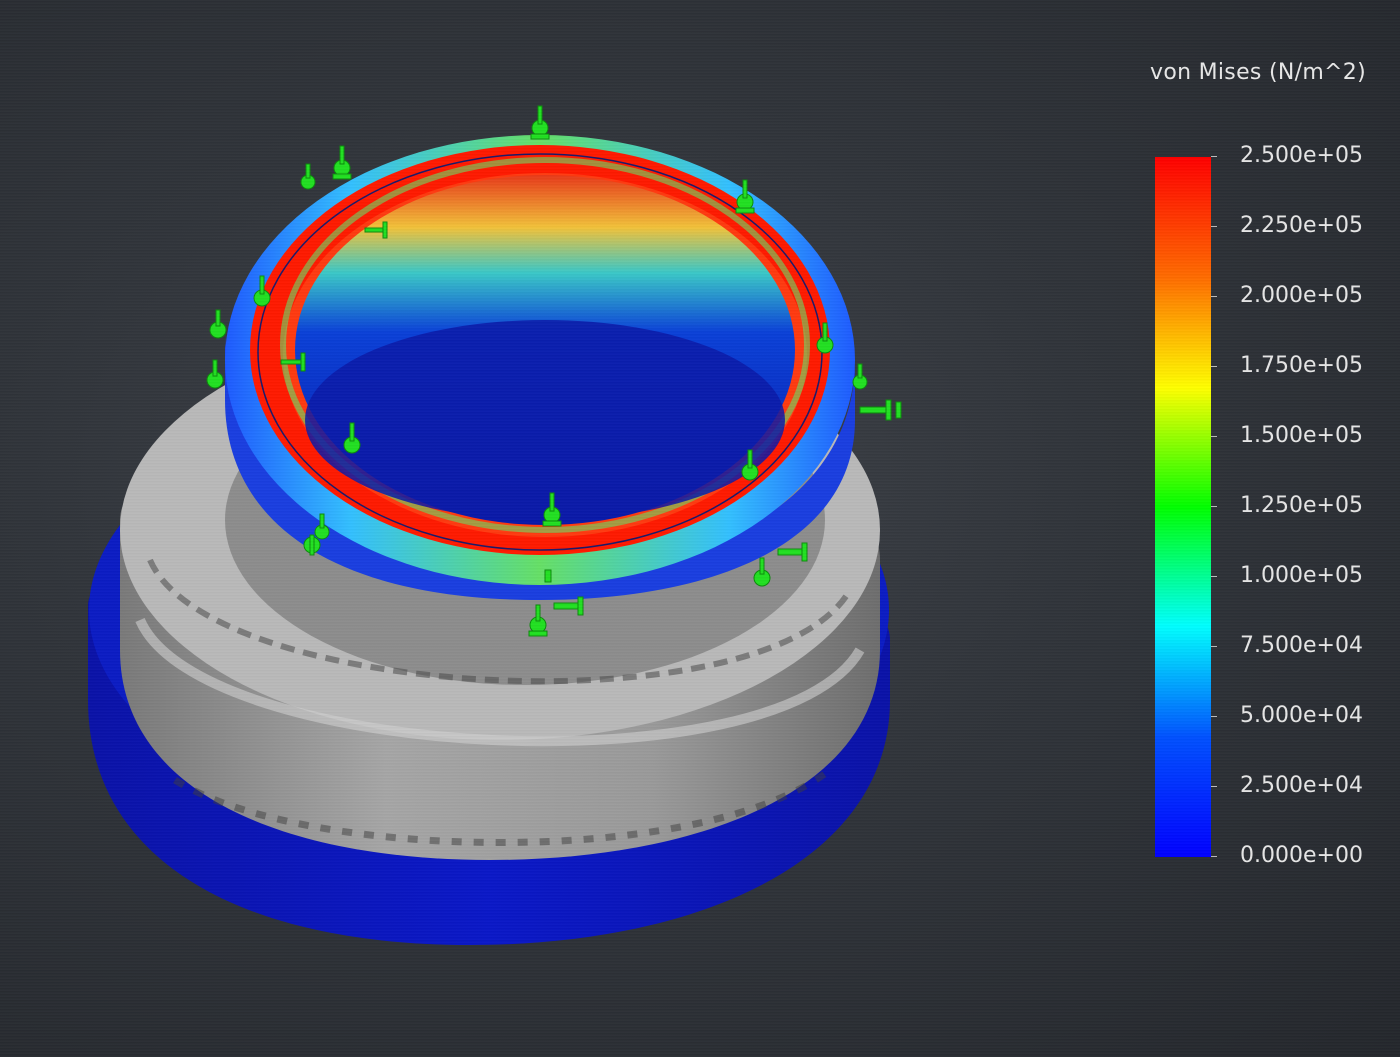 Image resolution: width=1400 pixels, height=1057 pixels. Describe the element at coordinates (1301, 435) in the screenshot. I see `legend-tick-label: 1.500e+05` at that location.